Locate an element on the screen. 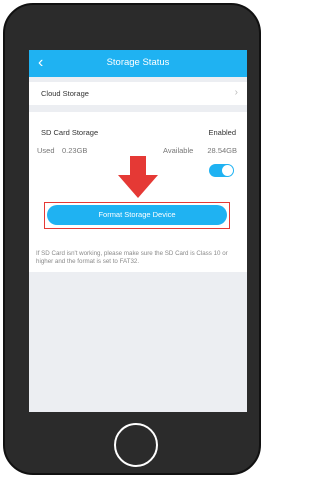  toggle-knob is located at coordinates (227, 170).